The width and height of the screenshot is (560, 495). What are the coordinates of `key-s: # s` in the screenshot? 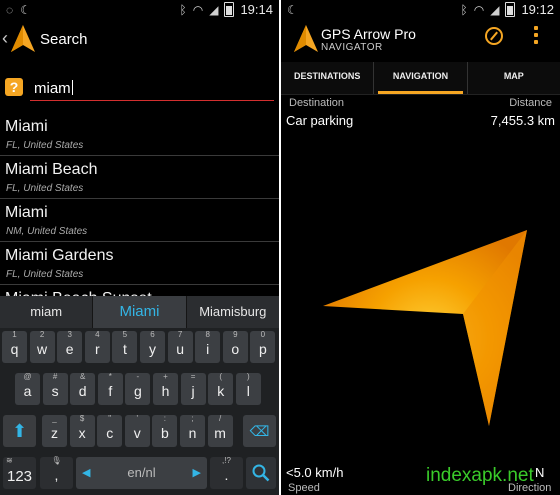 It's located at (55, 388).